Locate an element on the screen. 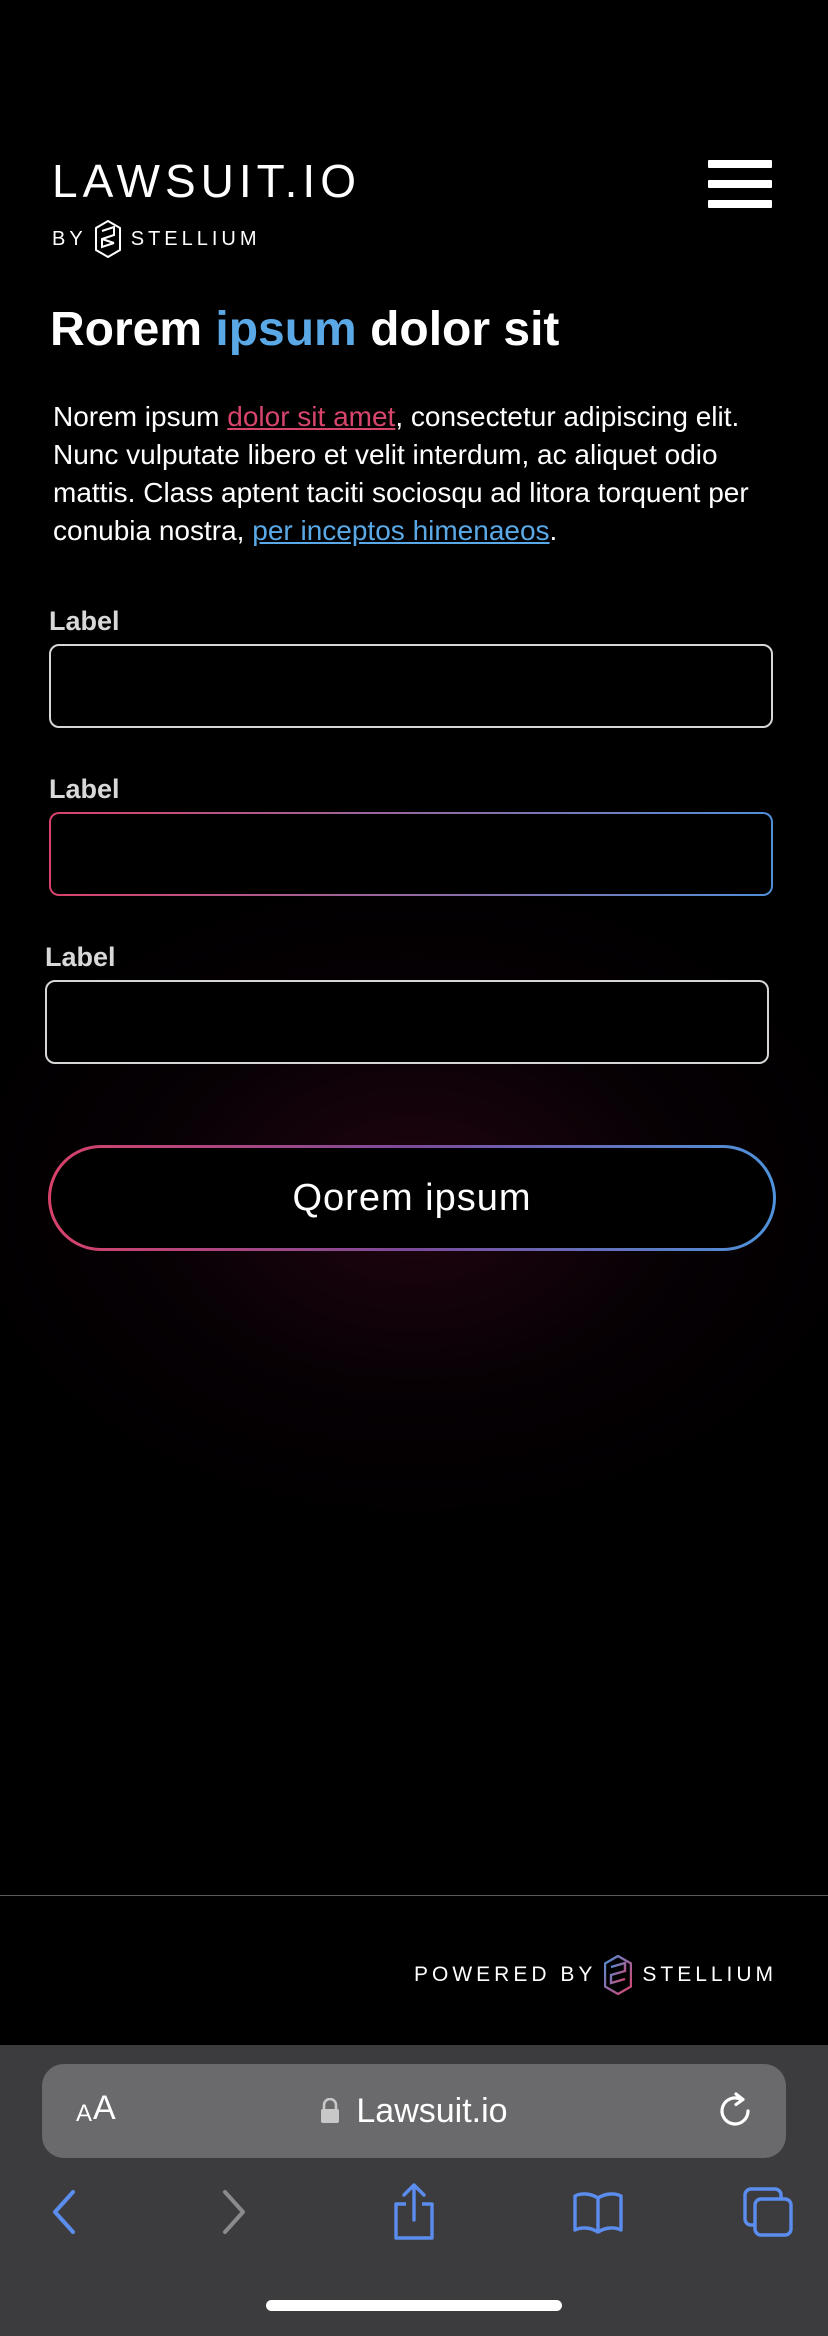  field-3-box is located at coordinates (407, 1022).